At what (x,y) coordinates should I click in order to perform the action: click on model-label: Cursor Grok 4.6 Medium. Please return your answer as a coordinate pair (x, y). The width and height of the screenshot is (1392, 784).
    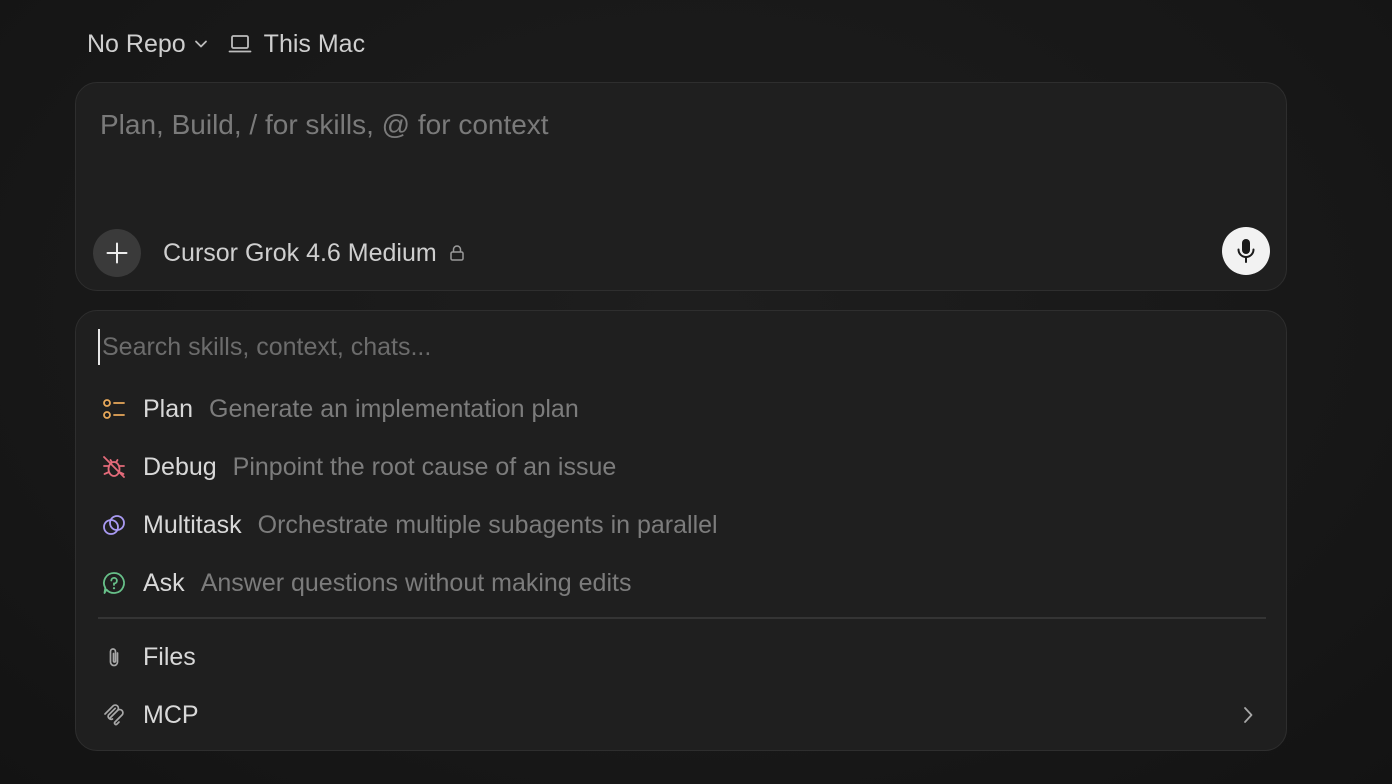
    Looking at the image, I should click on (300, 252).